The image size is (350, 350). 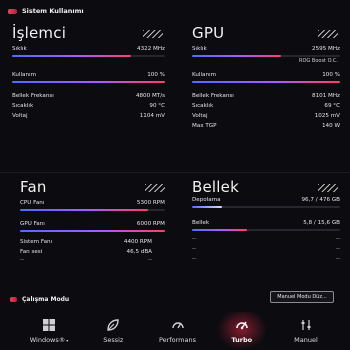 I want to click on fan-empty-value: --, so click(x=149, y=260).